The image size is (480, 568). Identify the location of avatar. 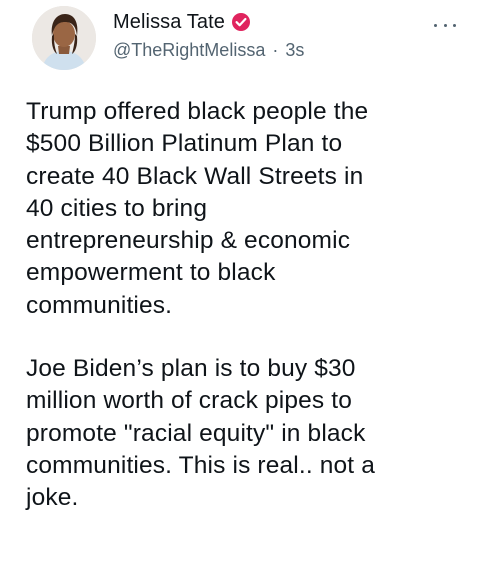
(64, 38).